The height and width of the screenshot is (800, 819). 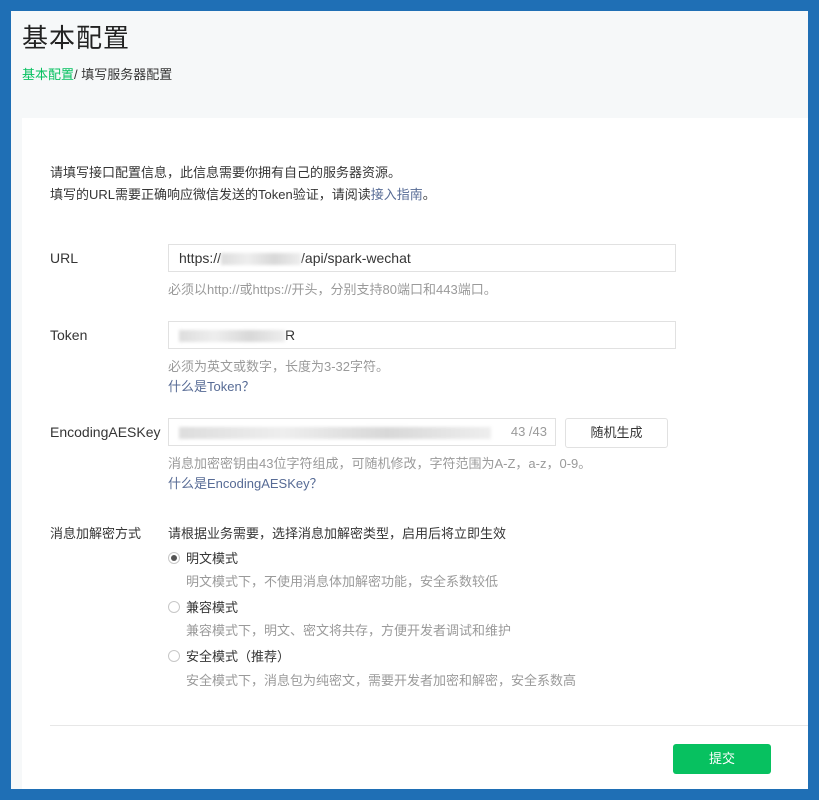 What do you see at coordinates (123, 74) in the screenshot?
I see `breadcrumb-current: / 填写服务器配置` at bounding box center [123, 74].